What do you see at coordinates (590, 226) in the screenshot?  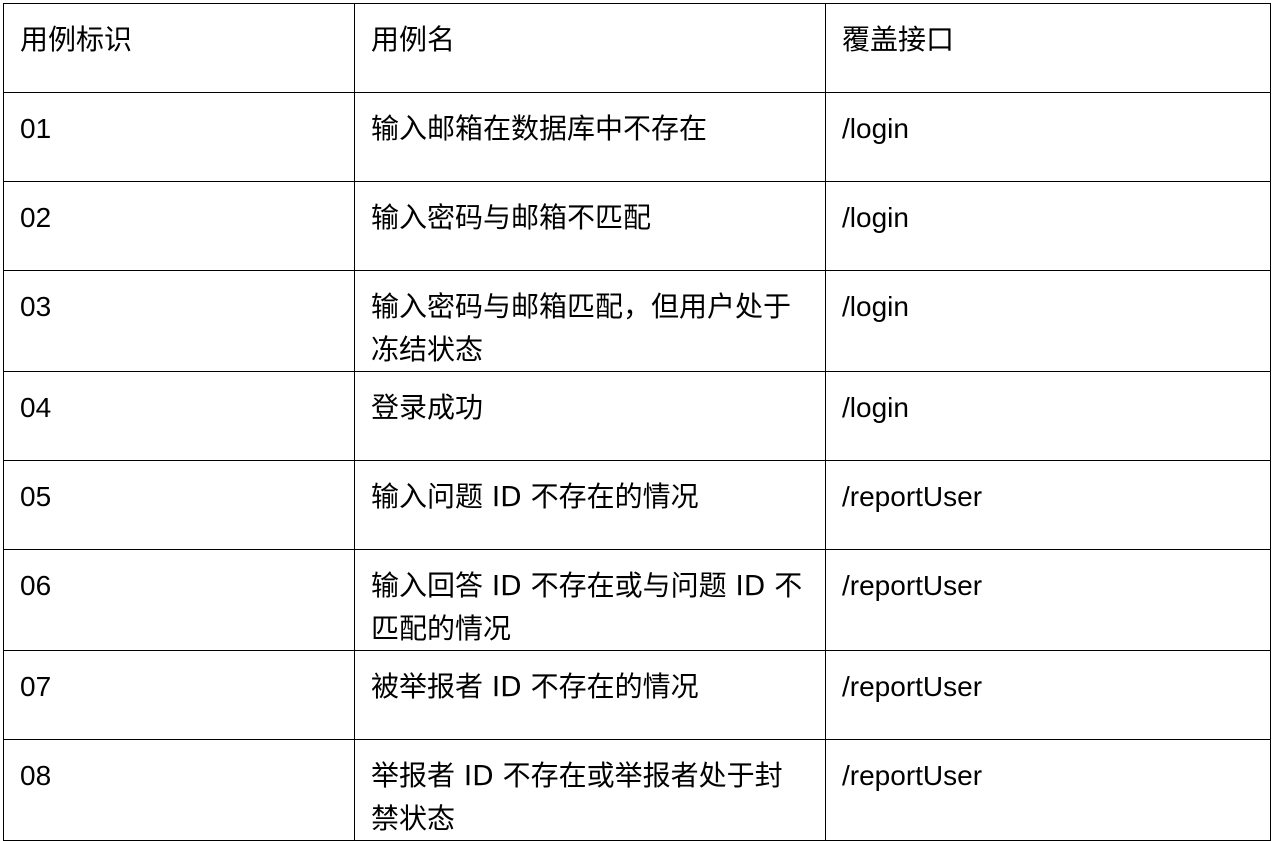 I see `case-name-cell: 输入密码与邮箱不匹配` at bounding box center [590, 226].